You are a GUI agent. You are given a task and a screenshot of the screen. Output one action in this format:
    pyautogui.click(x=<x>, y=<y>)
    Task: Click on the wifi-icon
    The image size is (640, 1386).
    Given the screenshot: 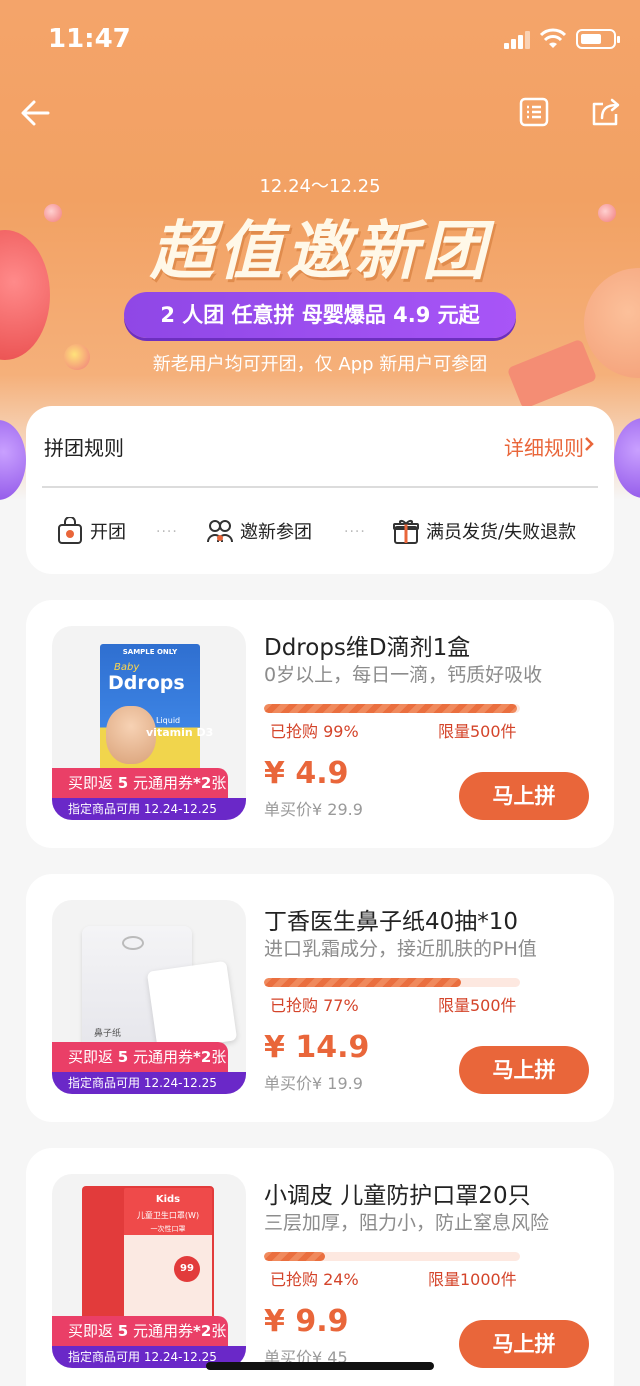 What is the action you would take?
    pyautogui.click(x=553, y=38)
    